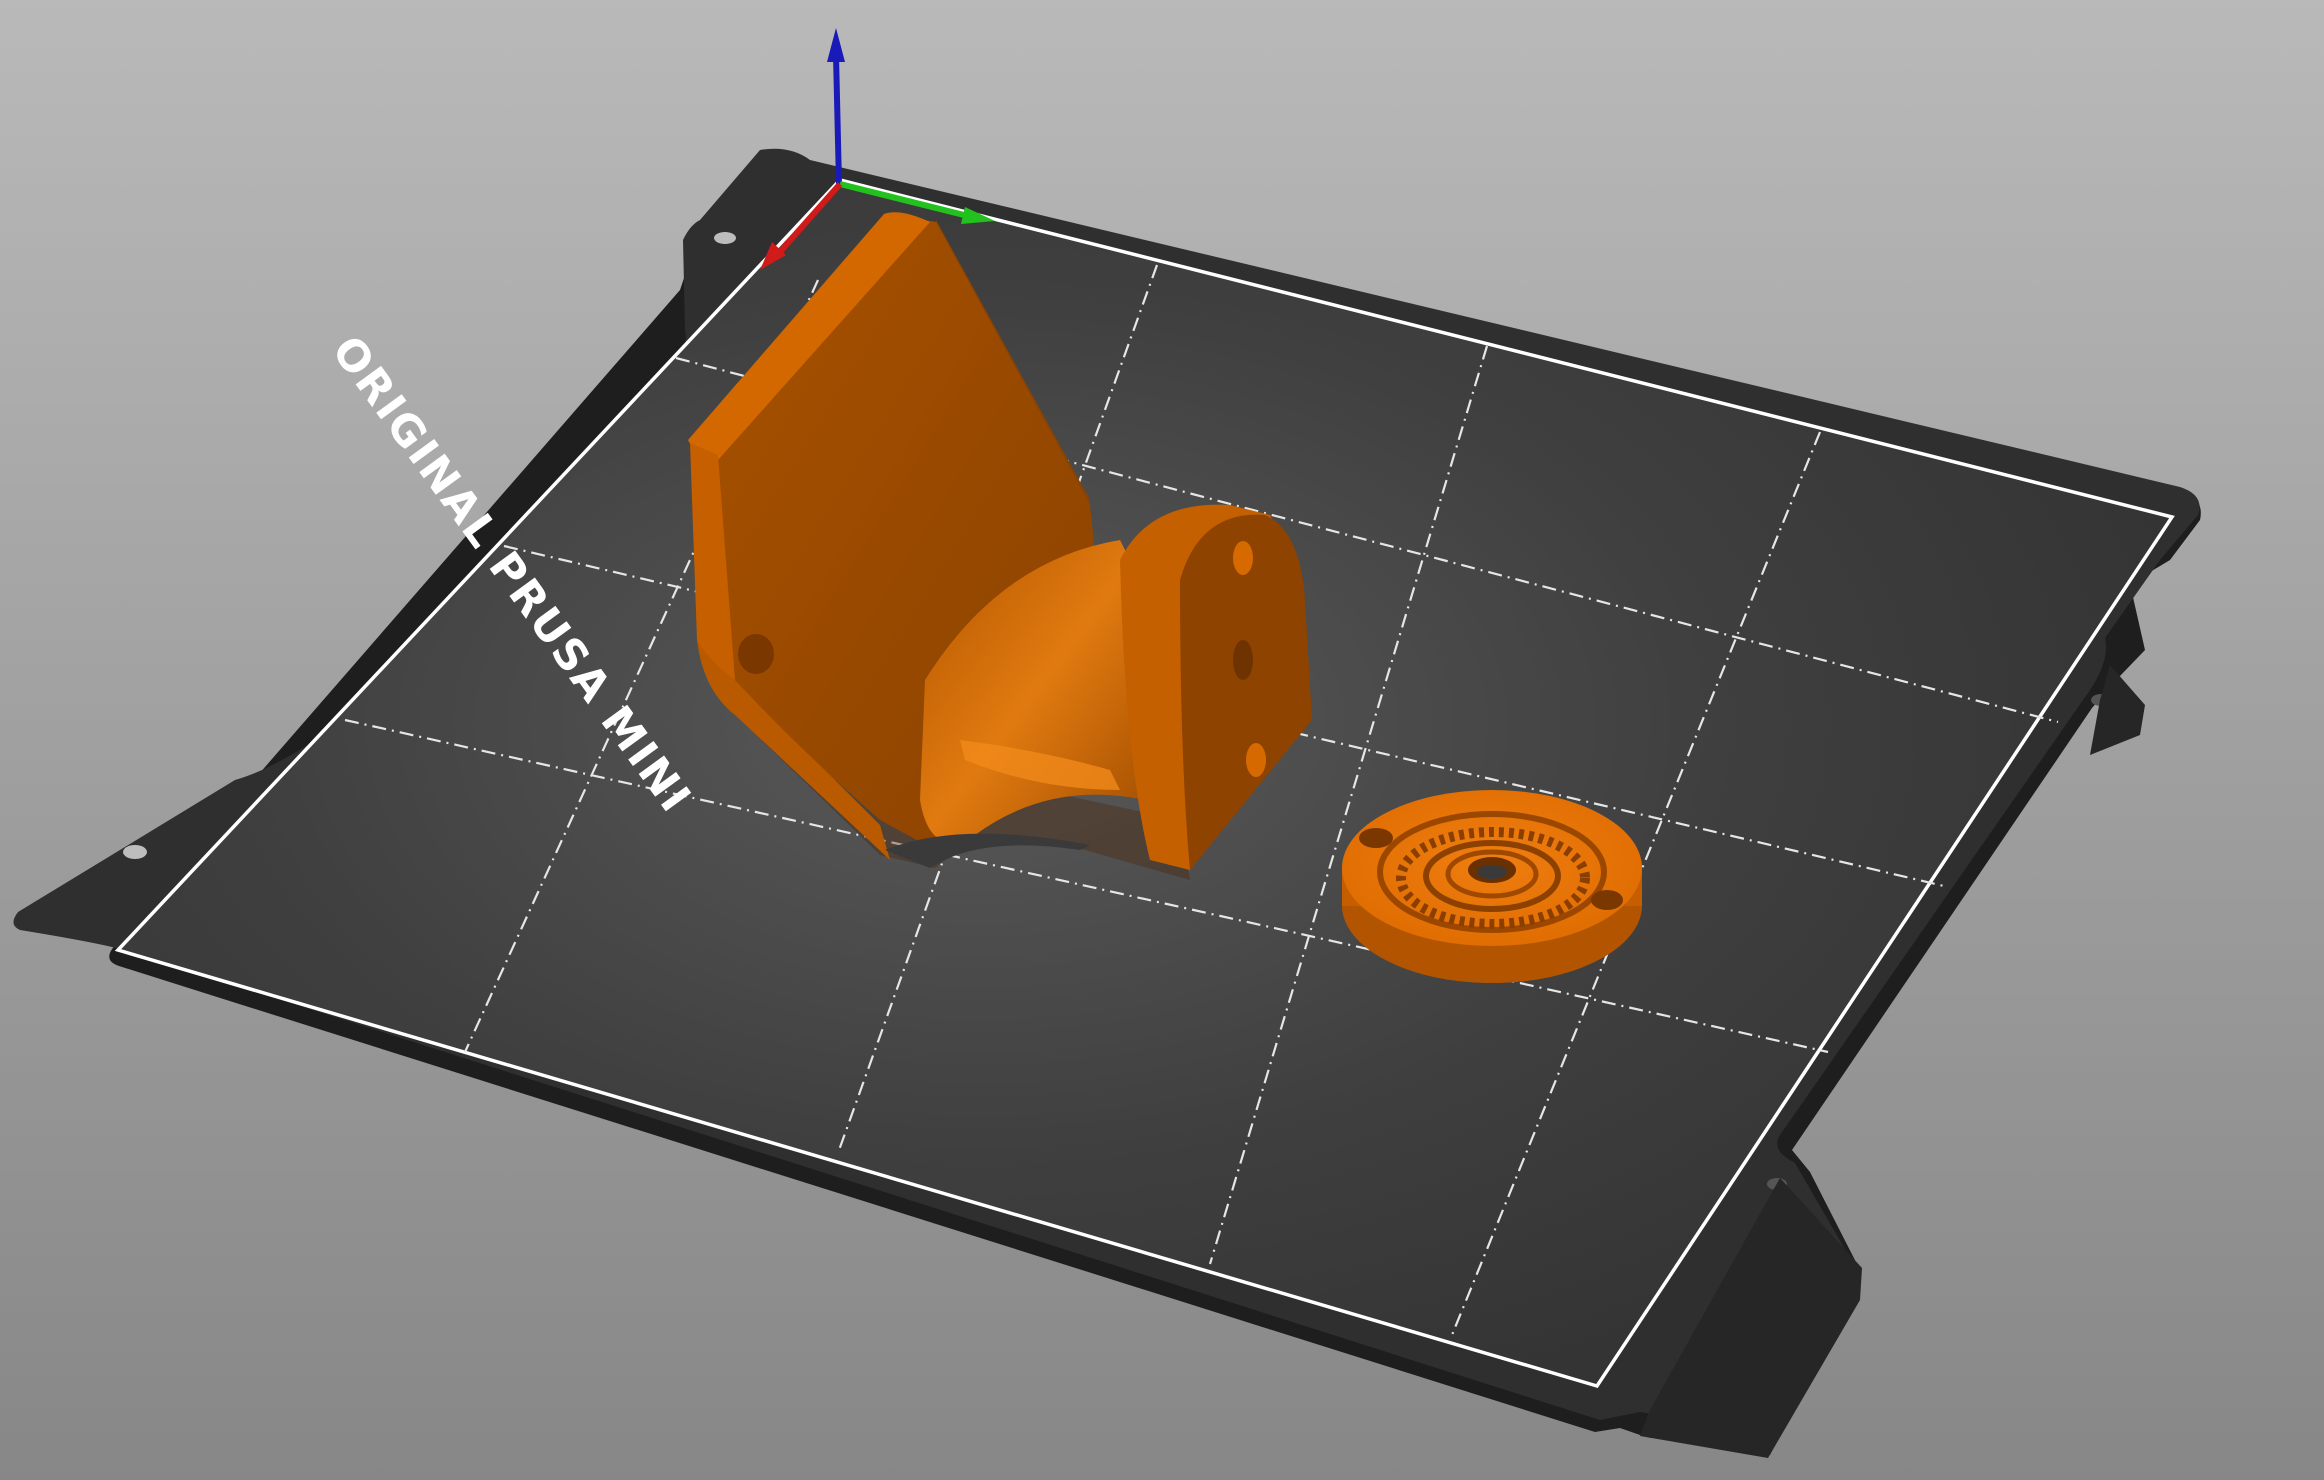 The width and height of the screenshot is (2324, 1480). Describe the element at coordinates (1492, 886) in the screenshot. I see `model-gear-disc` at that location.